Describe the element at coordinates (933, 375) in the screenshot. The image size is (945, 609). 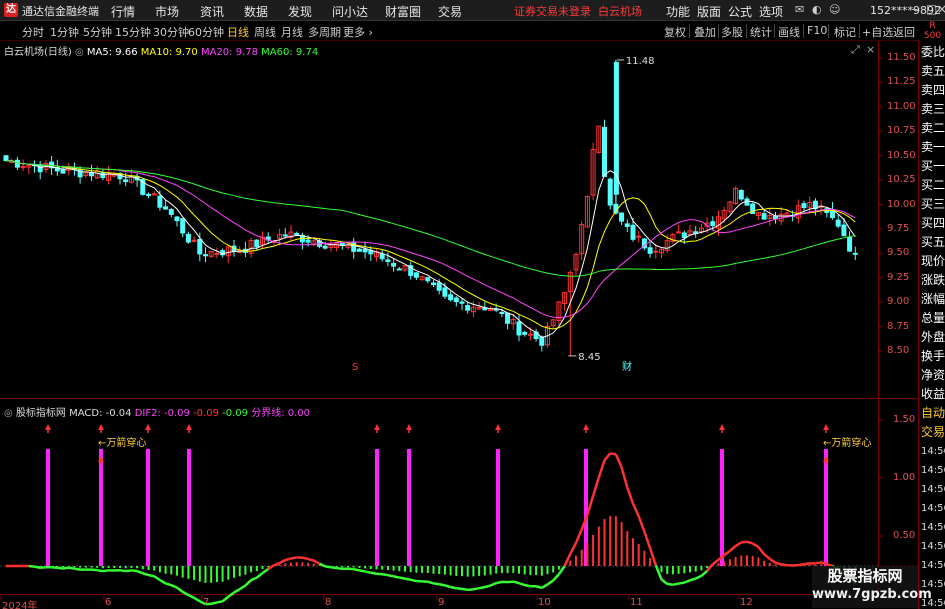
I see `sidebar-item: 净资` at that location.